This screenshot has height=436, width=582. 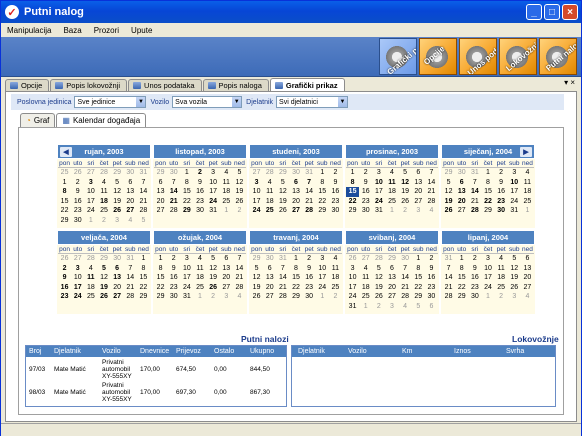 What do you see at coordinates (307, 84) in the screenshot?
I see `tab-graficki-prikaz: Grafički prikaz` at bounding box center [307, 84].